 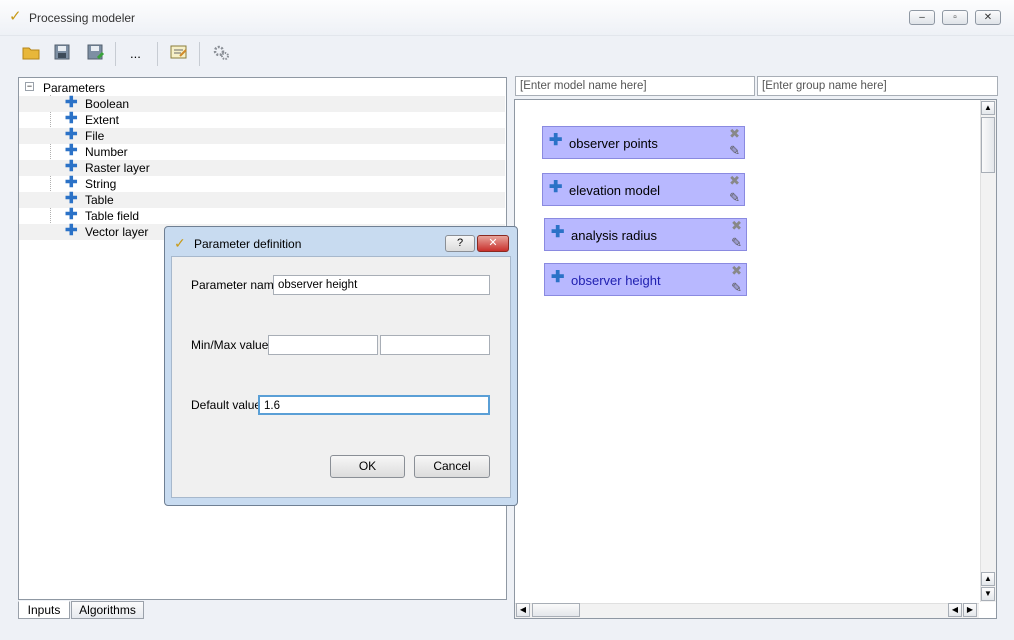 What do you see at coordinates (100, 184) in the screenshot?
I see `tree-item-string: String` at bounding box center [100, 184].